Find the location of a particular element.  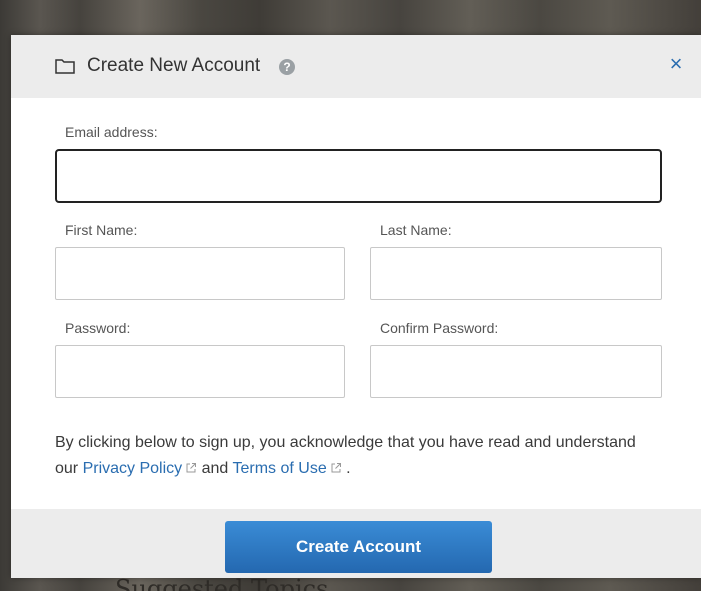

folder-icon is located at coordinates (65, 66).